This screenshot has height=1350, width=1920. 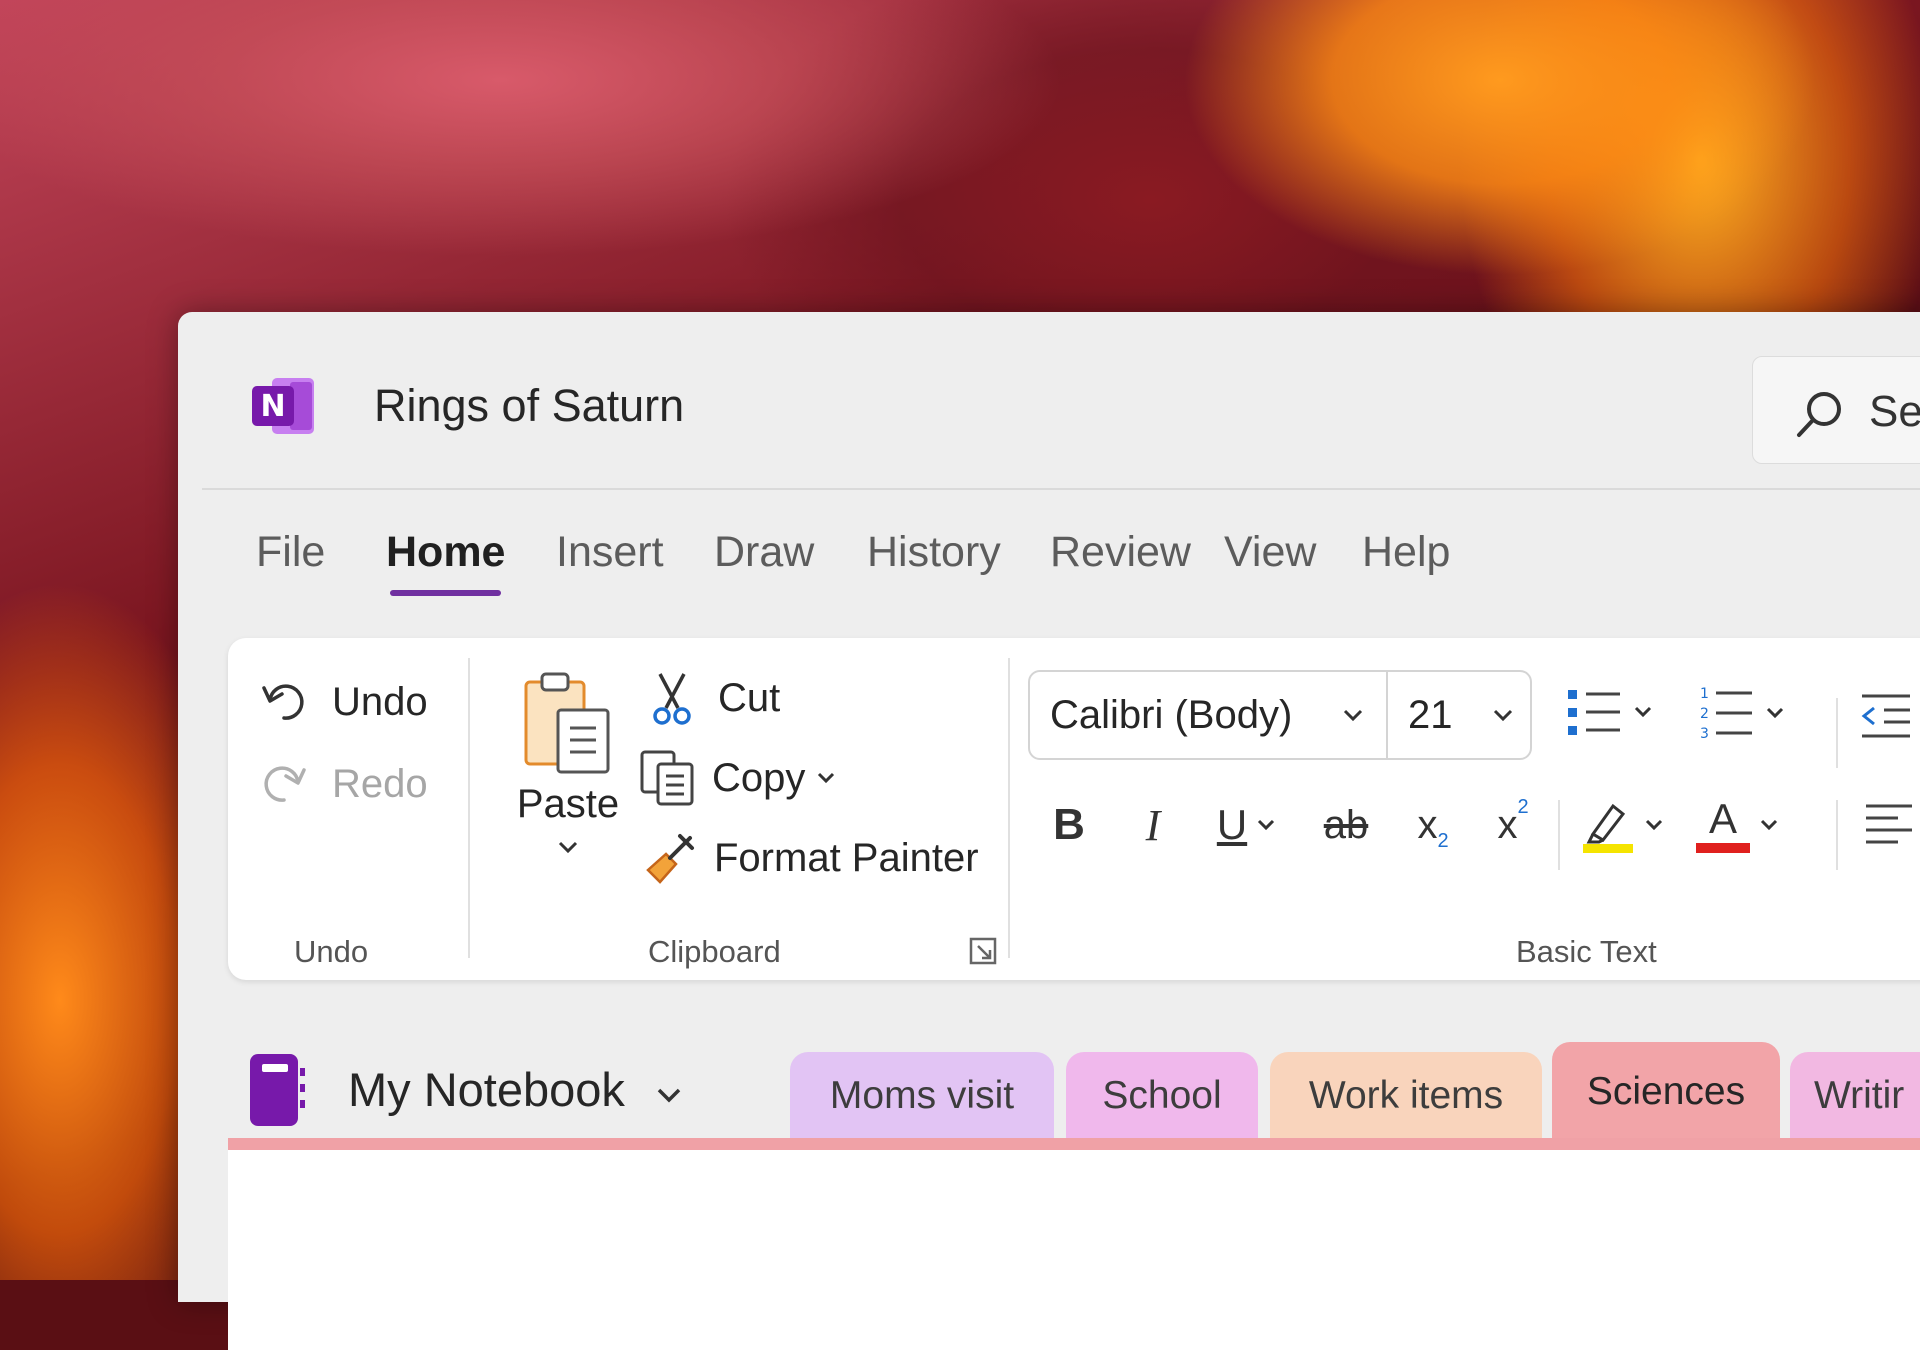 What do you see at coordinates (826, 778) in the screenshot?
I see `copy-dropdown-chevron-icon` at bounding box center [826, 778].